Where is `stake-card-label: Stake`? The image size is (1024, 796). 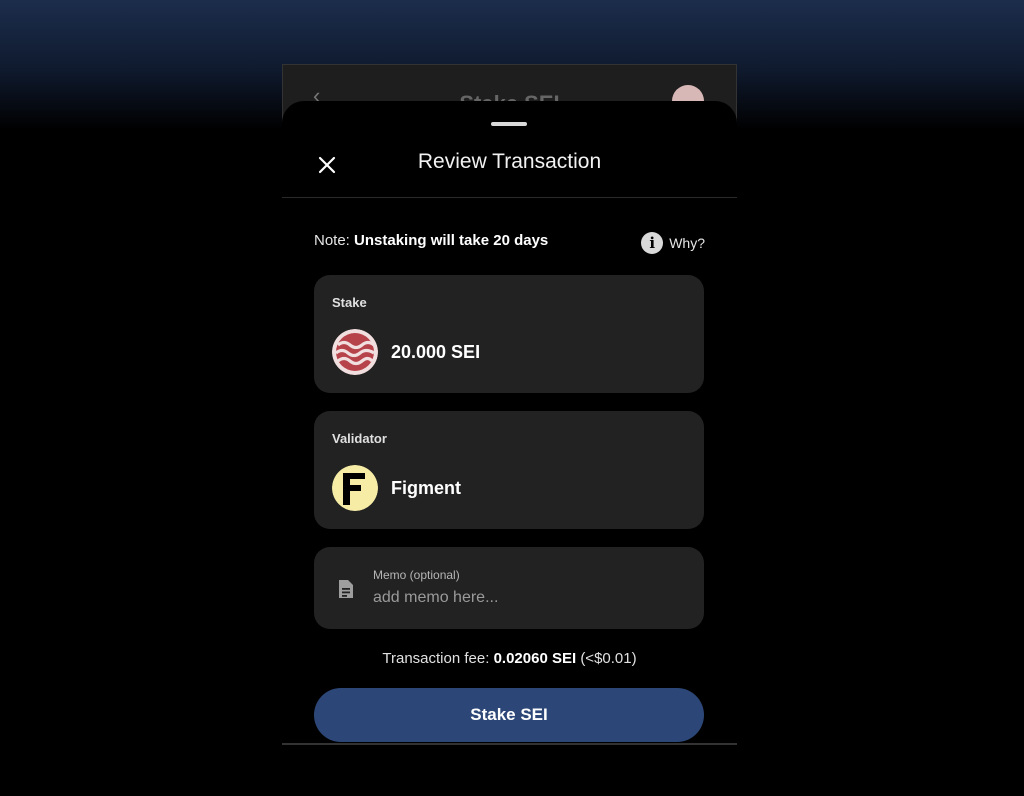
stake-card-label: Stake is located at coordinates (349, 302).